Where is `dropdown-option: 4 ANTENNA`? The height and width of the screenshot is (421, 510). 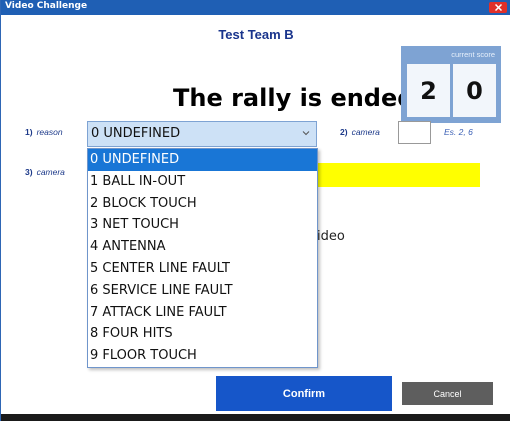 dropdown-option: 4 ANTENNA is located at coordinates (202, 247).